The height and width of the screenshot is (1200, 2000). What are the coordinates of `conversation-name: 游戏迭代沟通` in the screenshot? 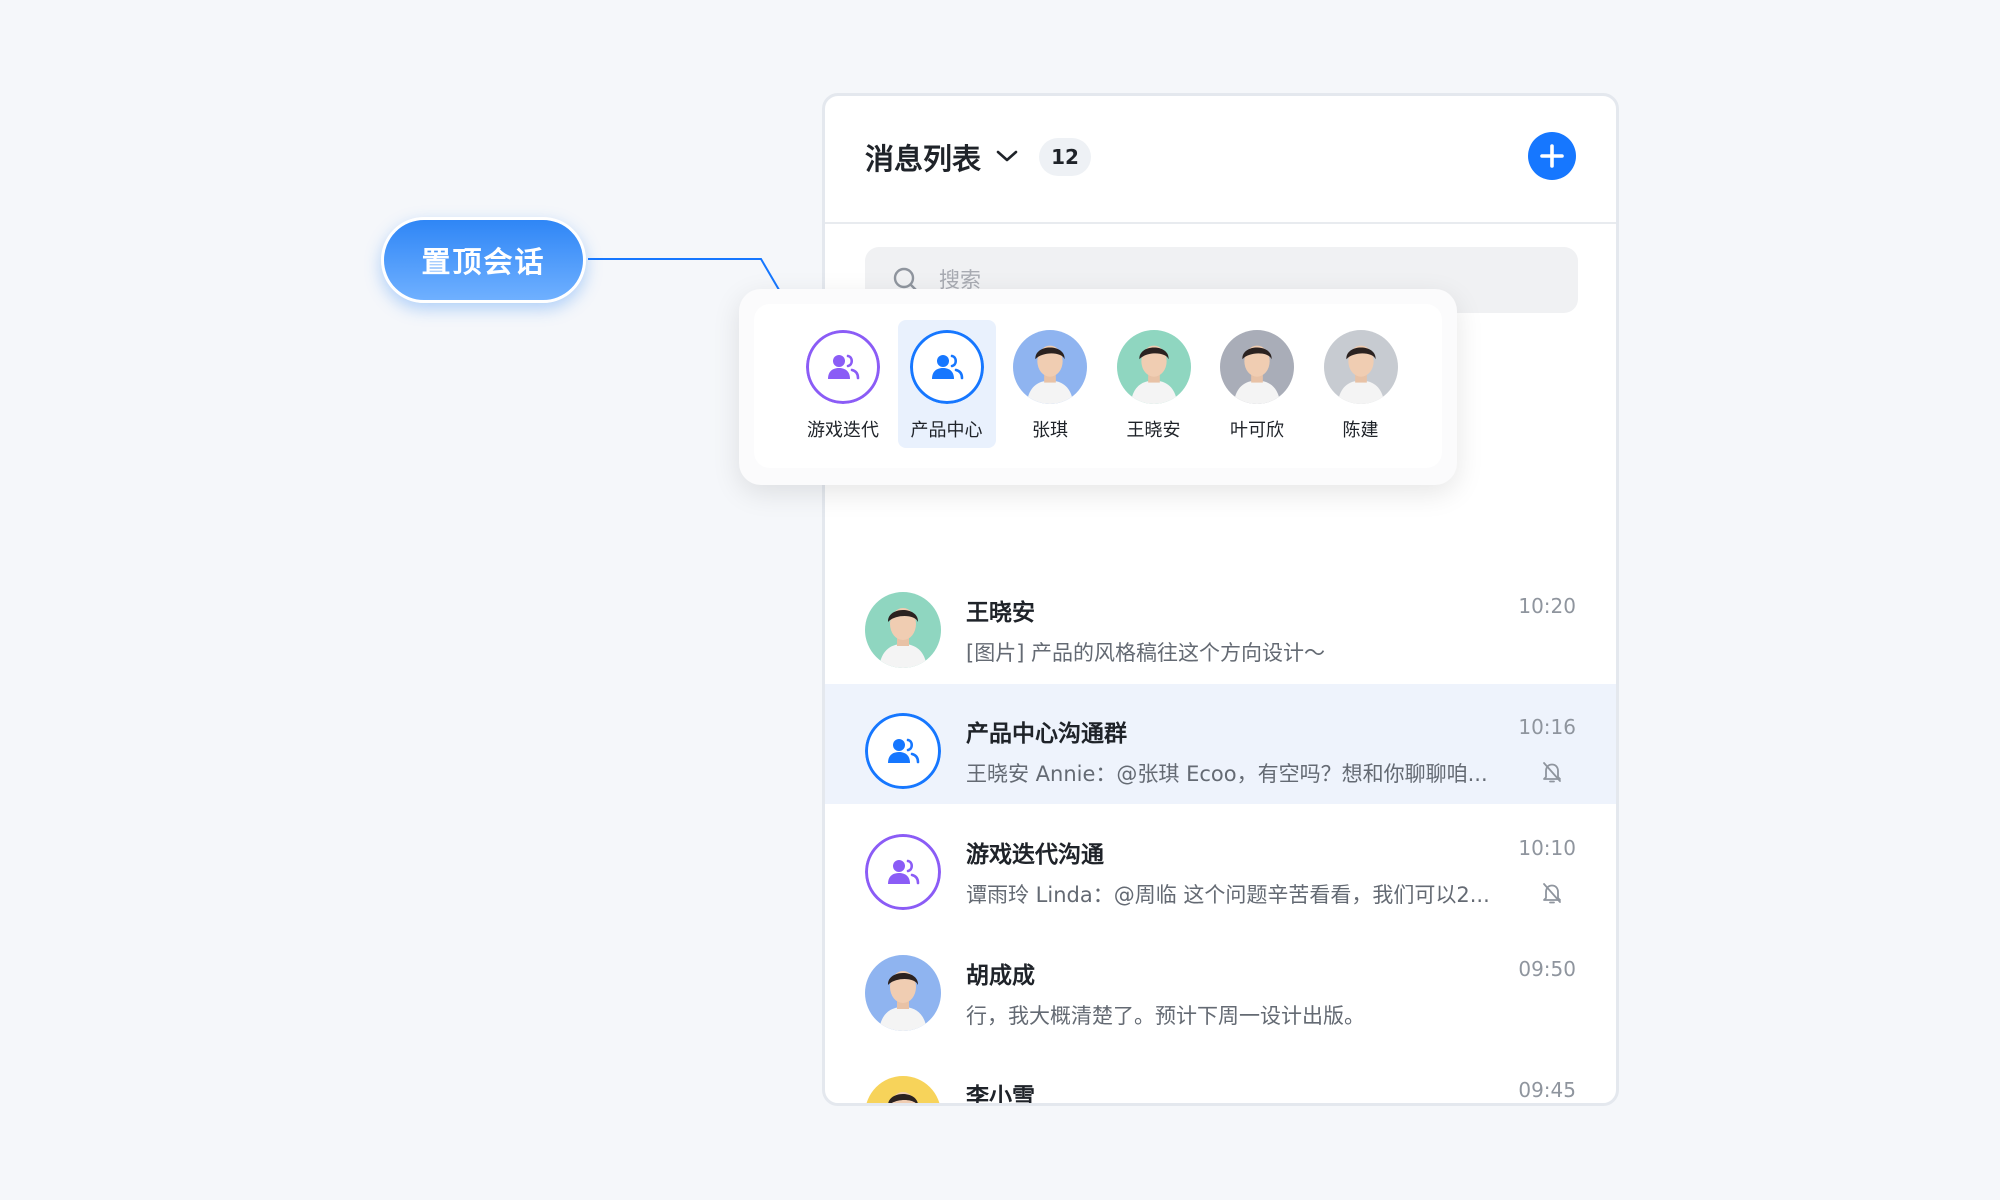 It's located at (1035, 855).